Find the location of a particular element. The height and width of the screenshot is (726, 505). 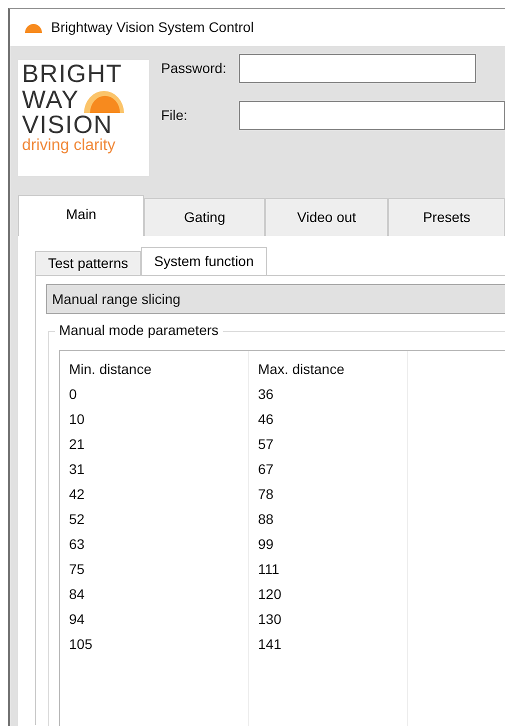

section-title: Manual range slicing is located at coordinates (116, 299).